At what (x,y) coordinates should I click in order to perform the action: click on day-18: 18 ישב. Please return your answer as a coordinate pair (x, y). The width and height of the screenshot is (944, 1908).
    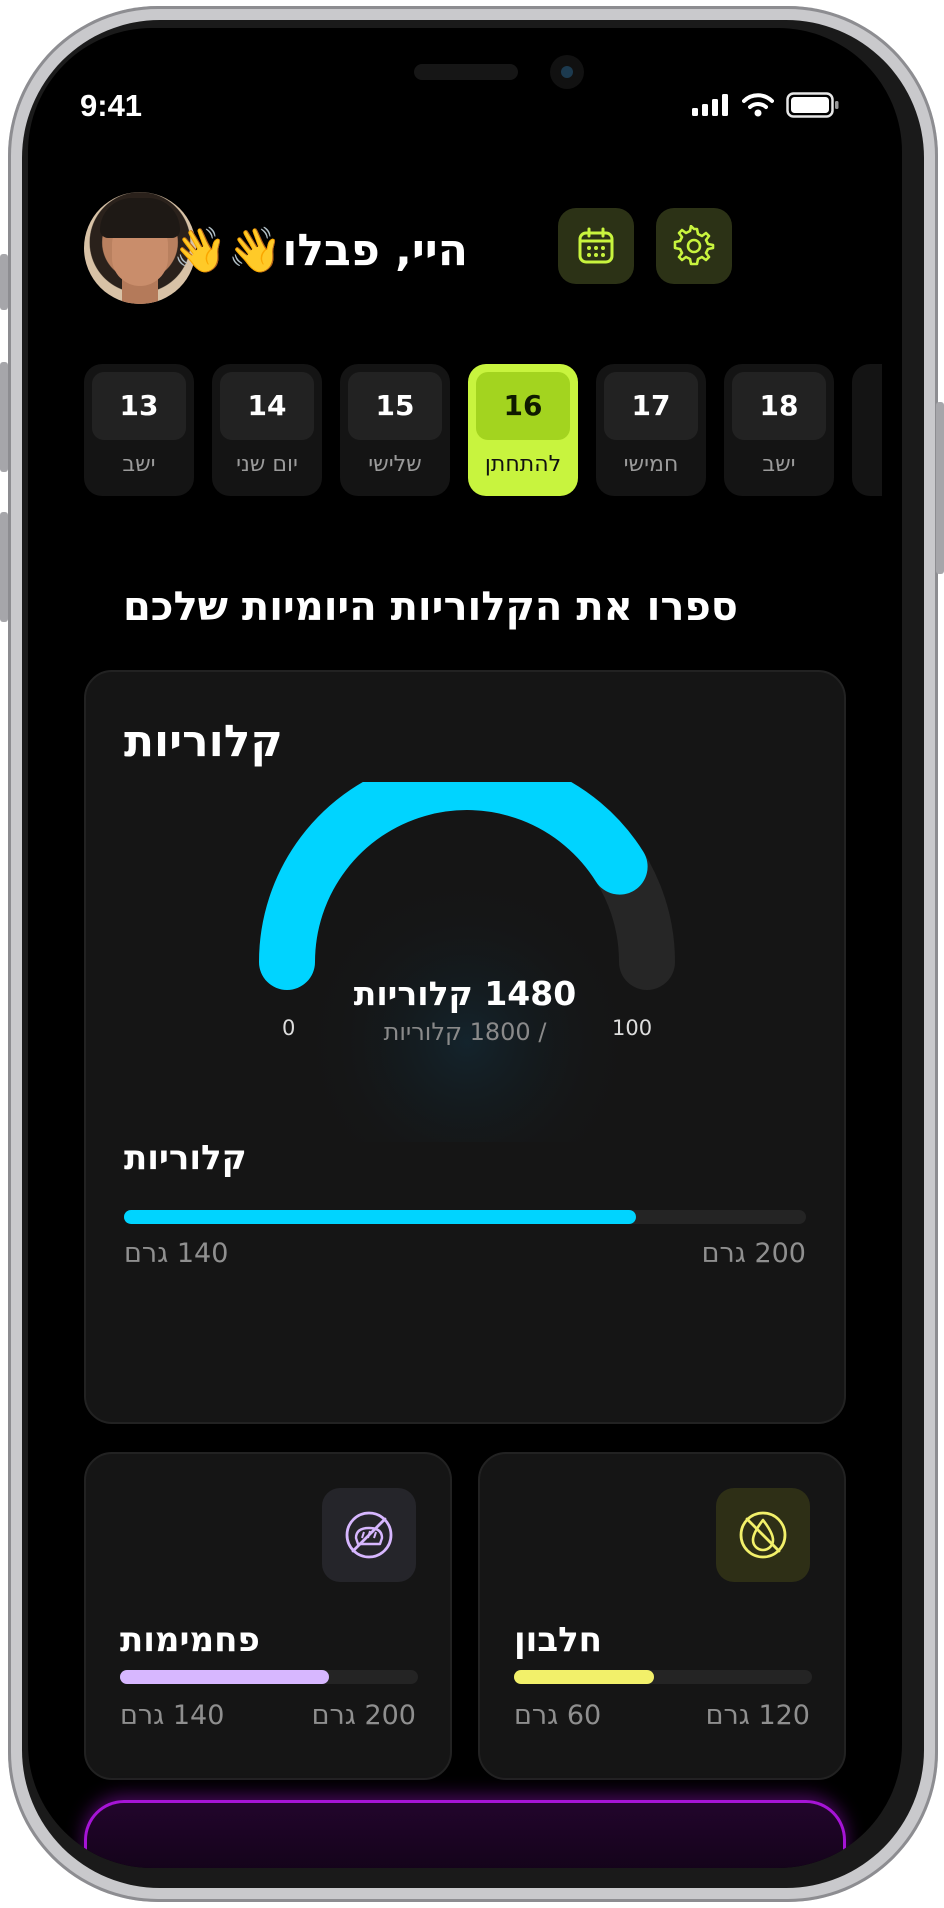
    Looking at the image, I should click on (779, 430).